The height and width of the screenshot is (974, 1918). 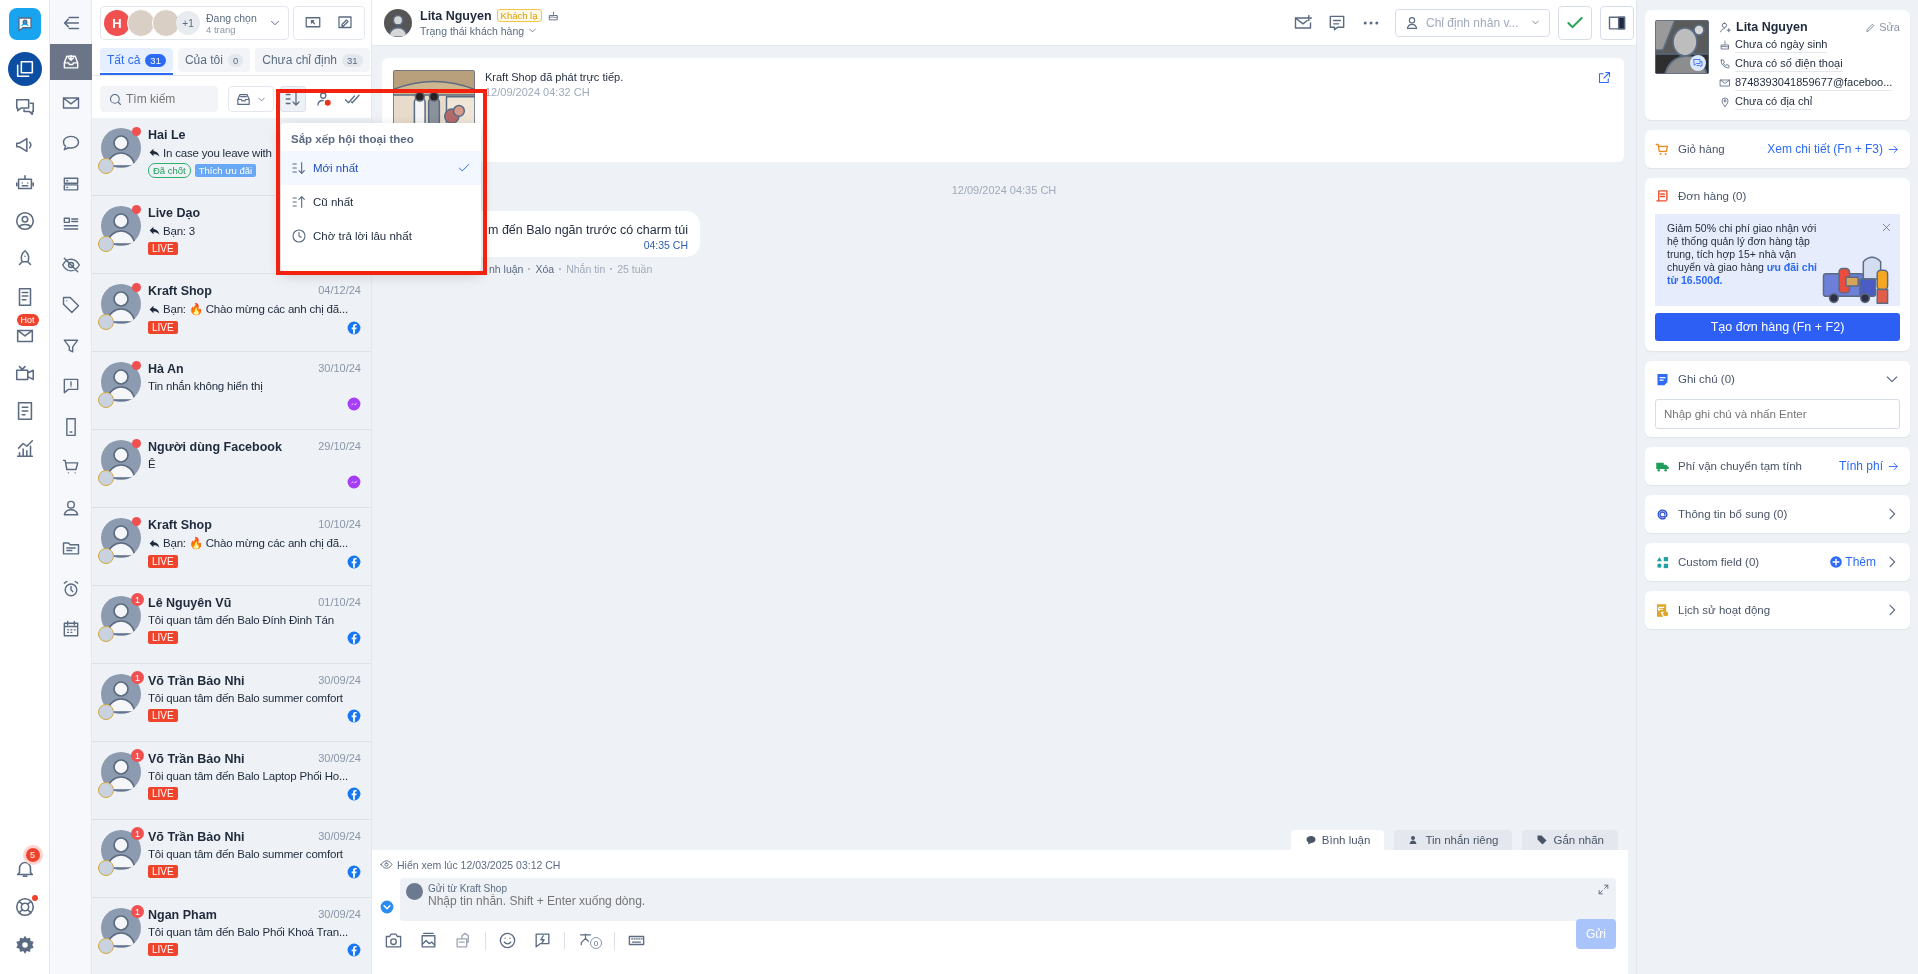 I want to click on shapes-icon, so click(x=1662, y=562).